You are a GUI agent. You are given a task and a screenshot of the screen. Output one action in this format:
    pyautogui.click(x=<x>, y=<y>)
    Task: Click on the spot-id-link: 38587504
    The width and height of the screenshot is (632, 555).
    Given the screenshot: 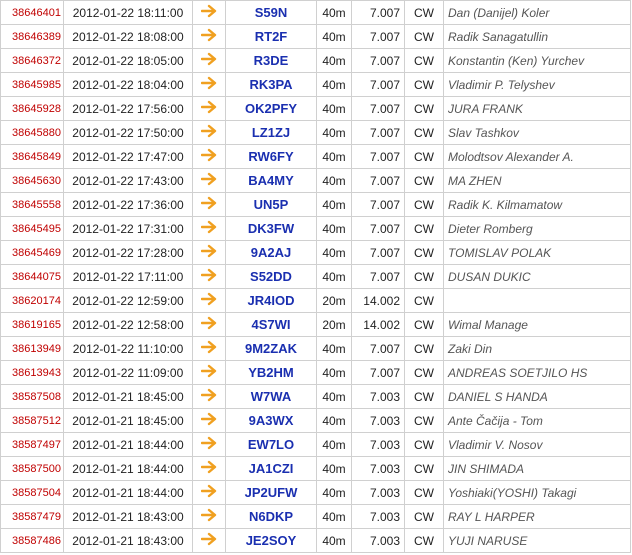 What is the action you would take?
    pyautogui.click(x=36, y=493)
    